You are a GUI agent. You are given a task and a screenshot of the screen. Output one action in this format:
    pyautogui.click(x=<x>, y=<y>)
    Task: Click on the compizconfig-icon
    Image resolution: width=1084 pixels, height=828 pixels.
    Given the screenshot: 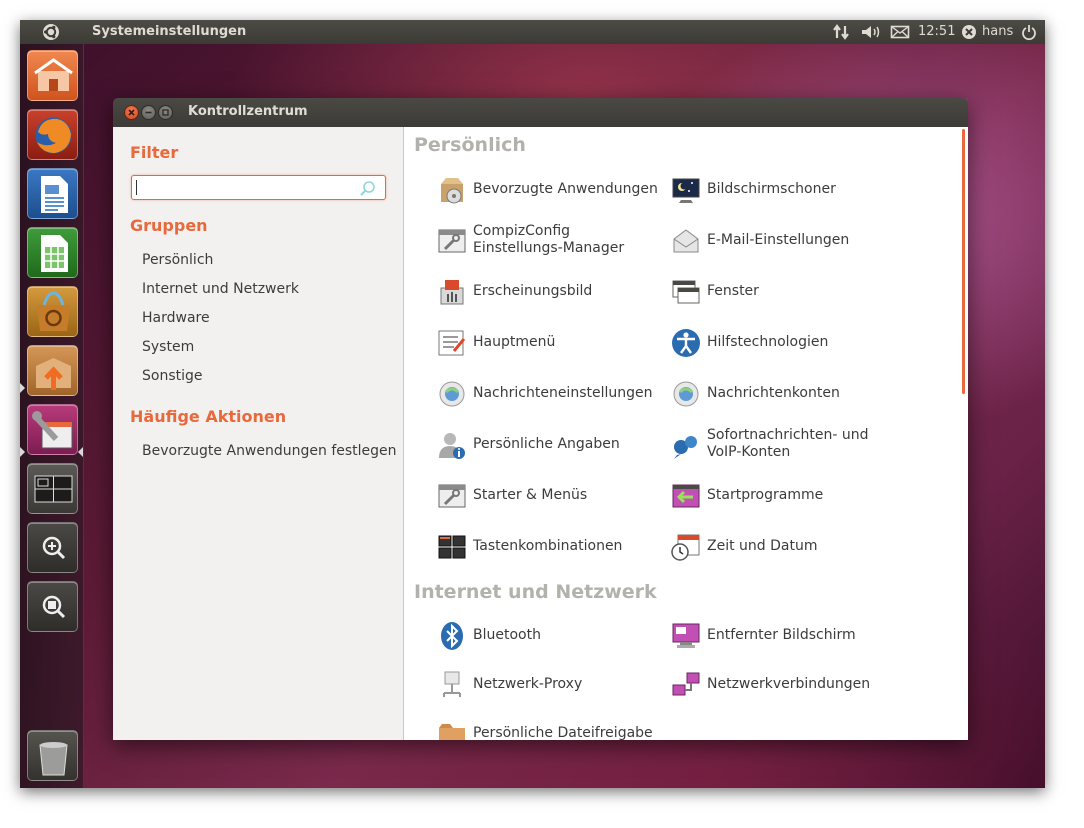 What is the action you would take?
    pyautogui.click(x=452, y=241)
    